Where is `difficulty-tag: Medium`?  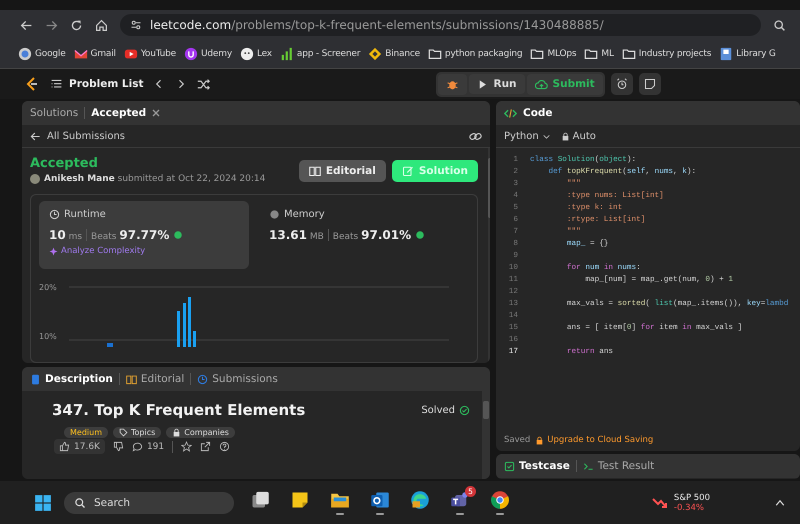 difficulty-tag: Medium is located at coordinates (86, 432).